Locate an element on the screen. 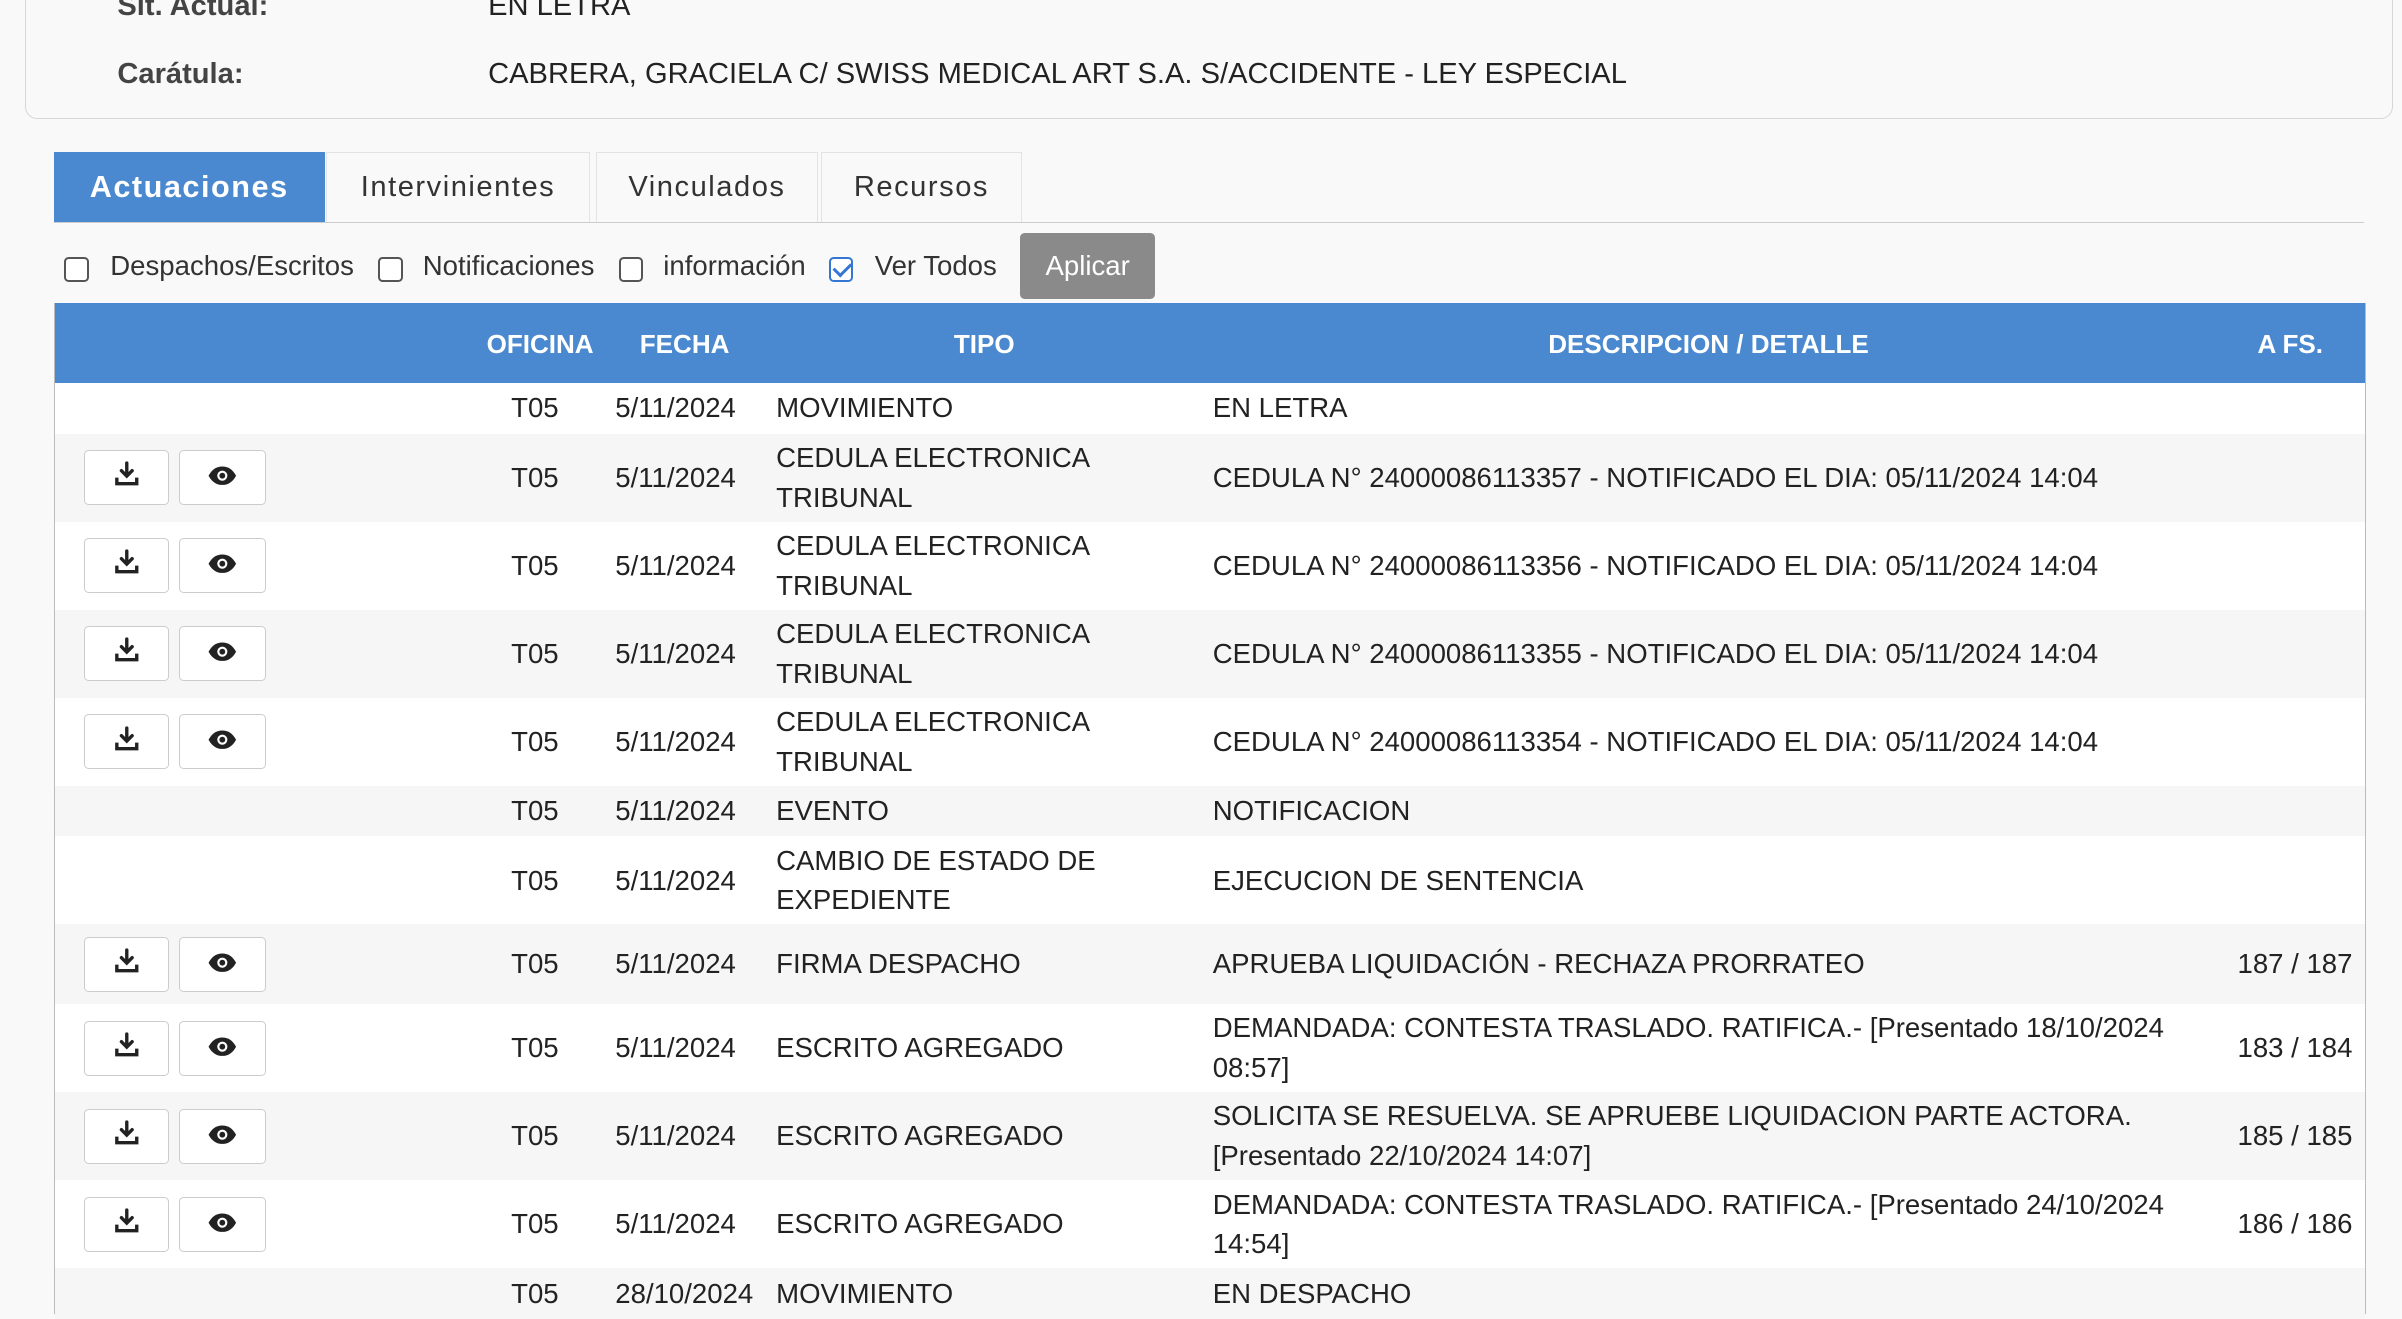 This screenshot has height=1319, width=2402. cell-descripcion-line: EJECUCION DE SENTENCIA is located at coordinates (1398, 880).